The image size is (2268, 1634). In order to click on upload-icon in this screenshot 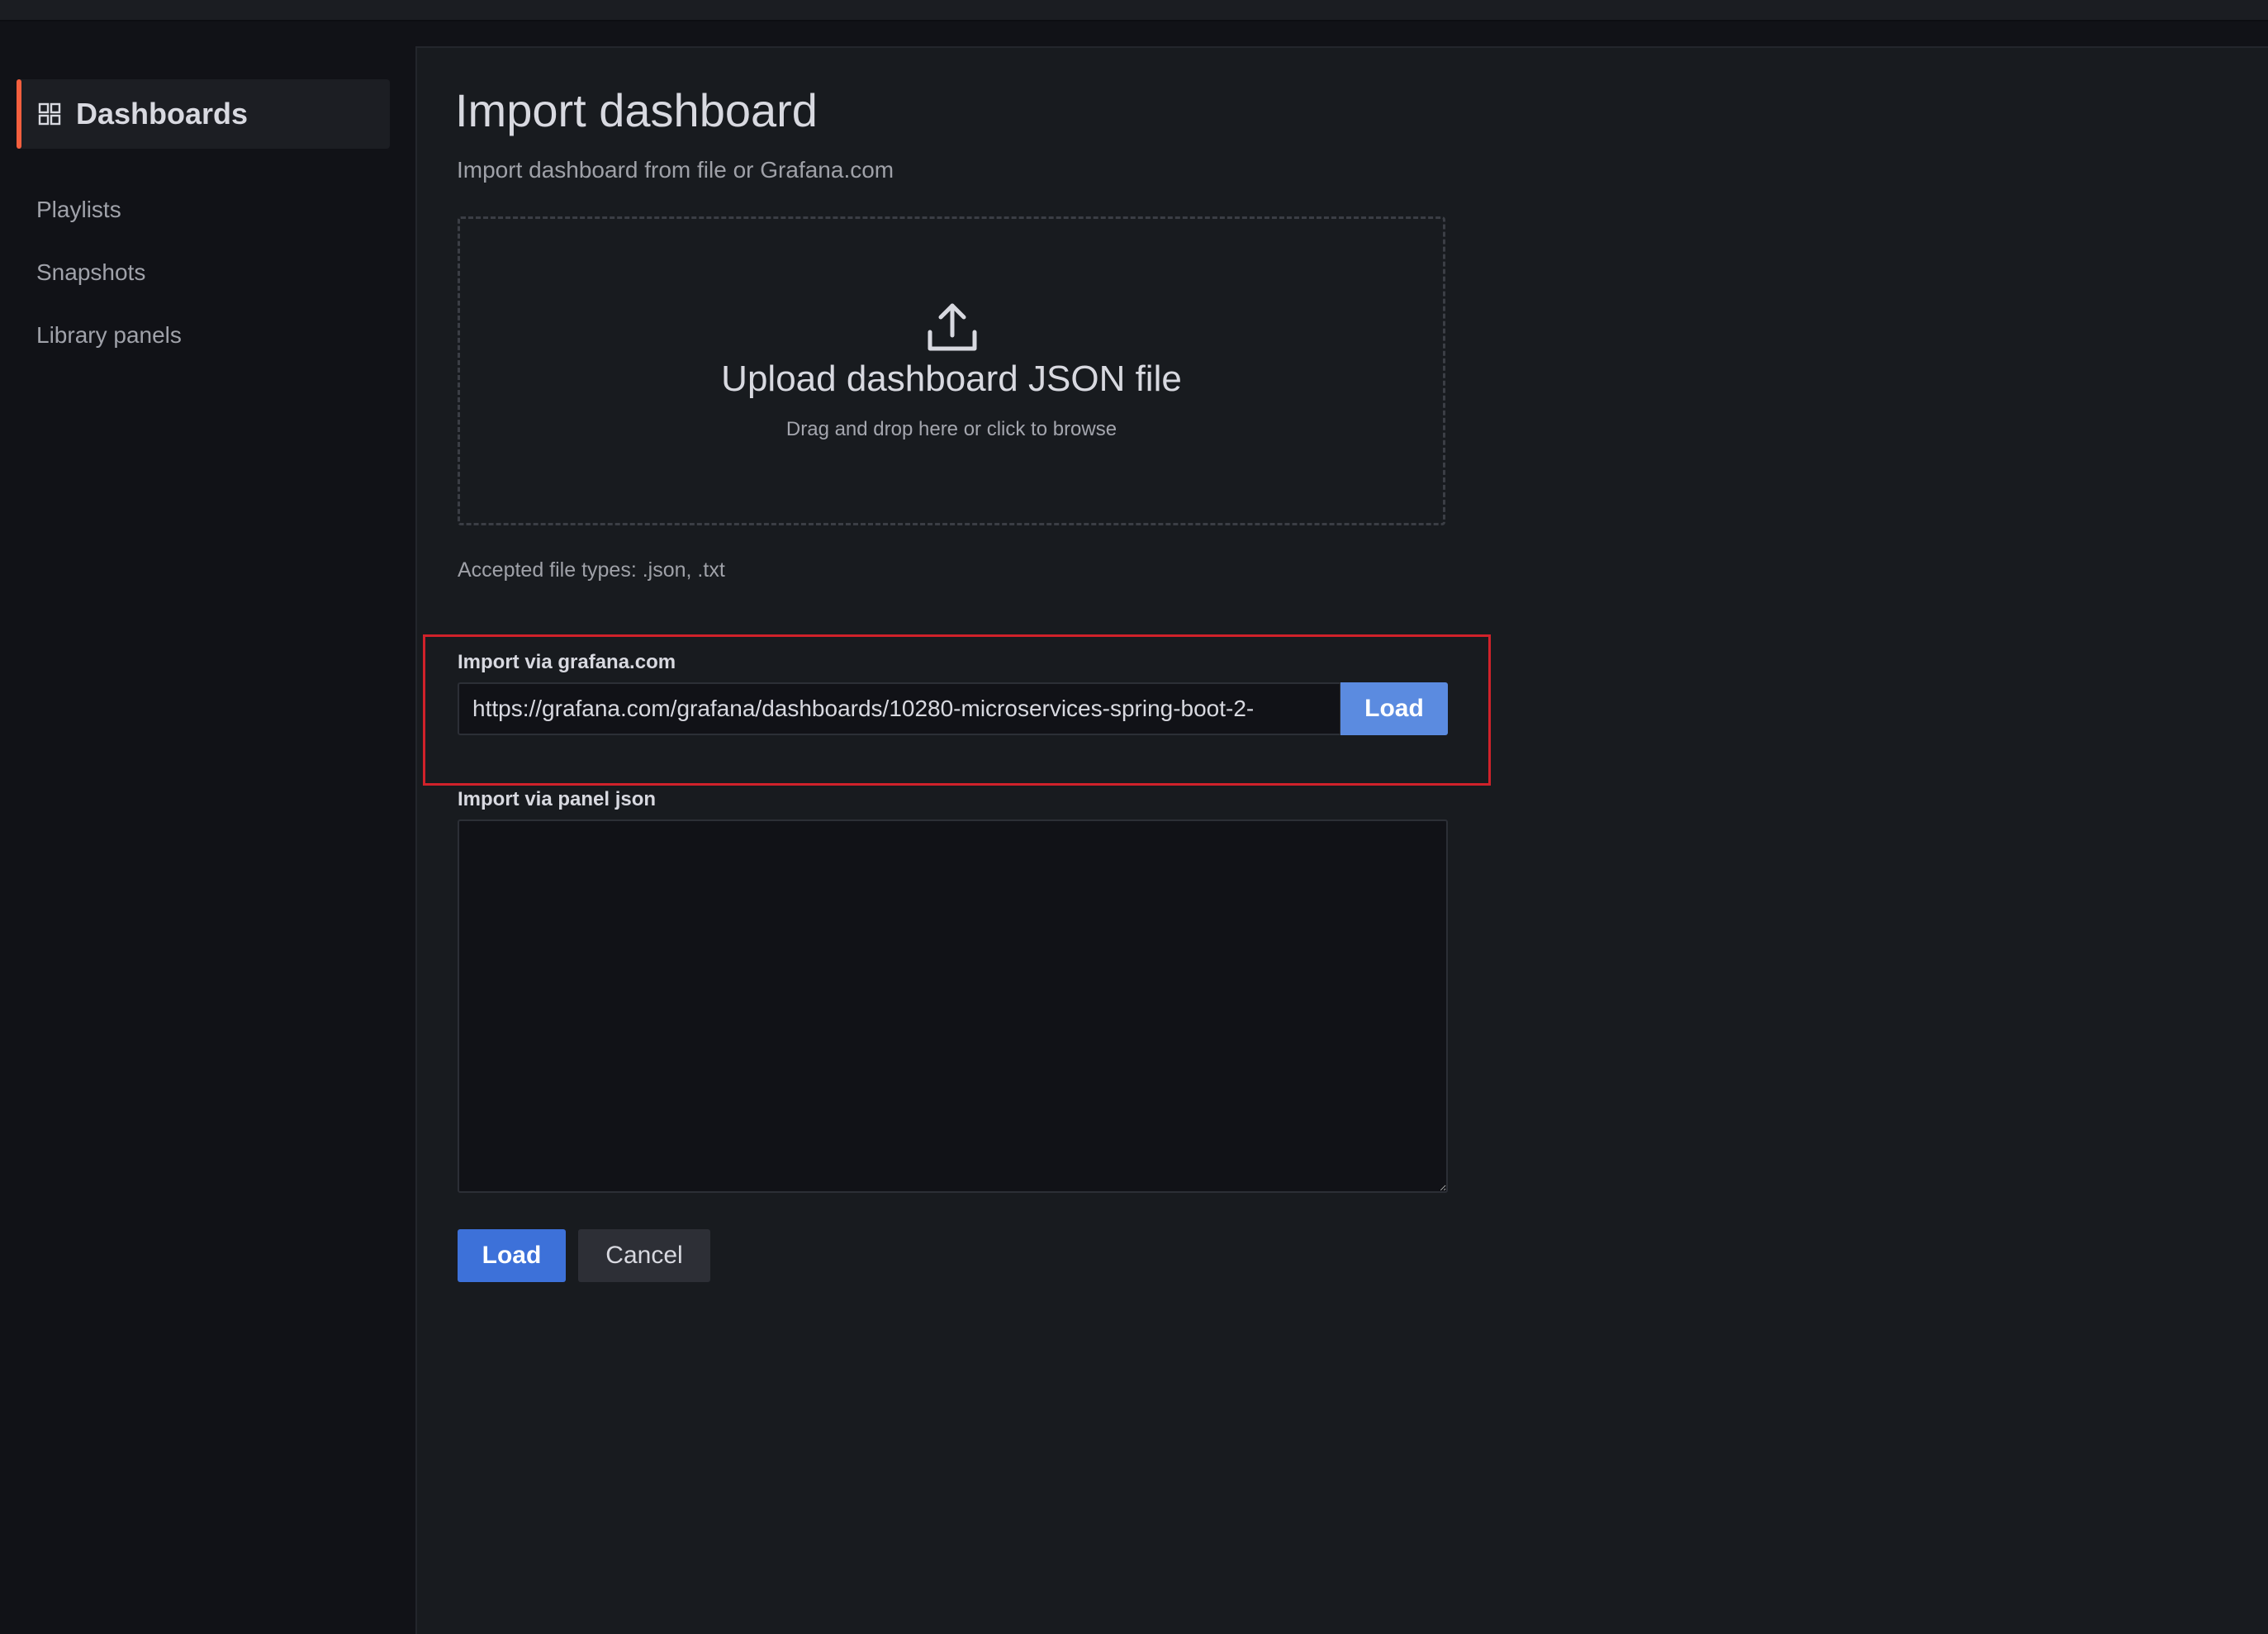, I will do `click(952, 327)`.